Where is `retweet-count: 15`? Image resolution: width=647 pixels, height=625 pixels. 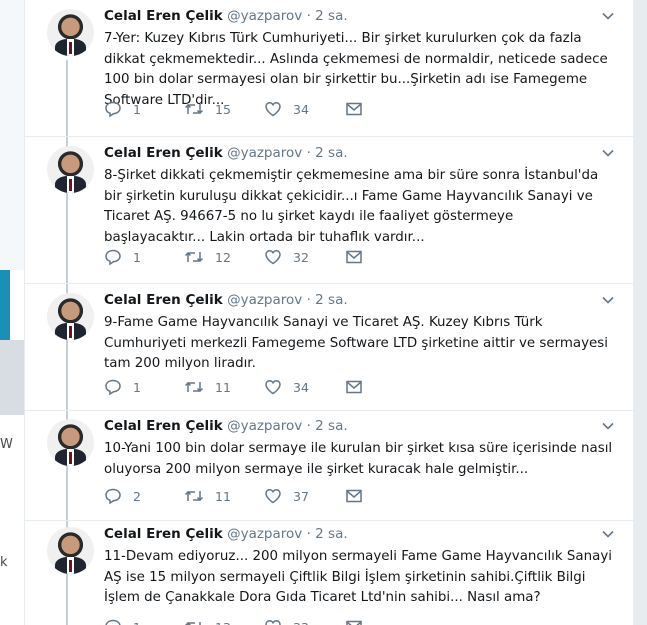
retweet-count: 15 is located at coordinates (223, 109).